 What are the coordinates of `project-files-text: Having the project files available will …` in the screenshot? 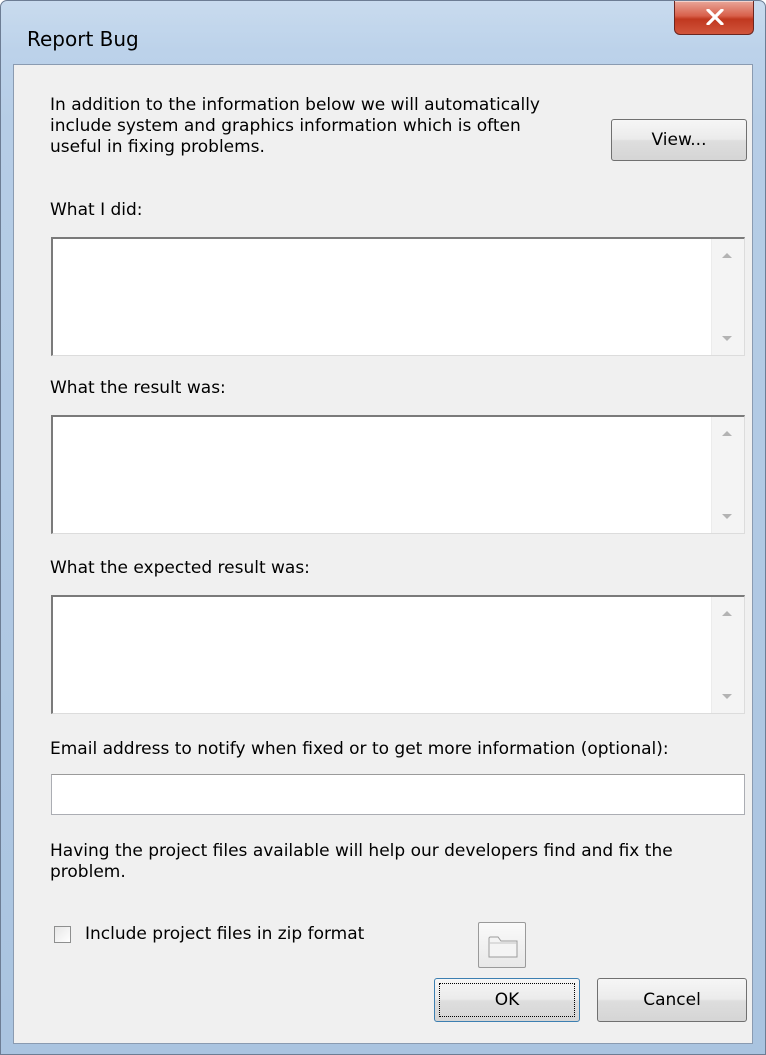 It's located at (361, 862).